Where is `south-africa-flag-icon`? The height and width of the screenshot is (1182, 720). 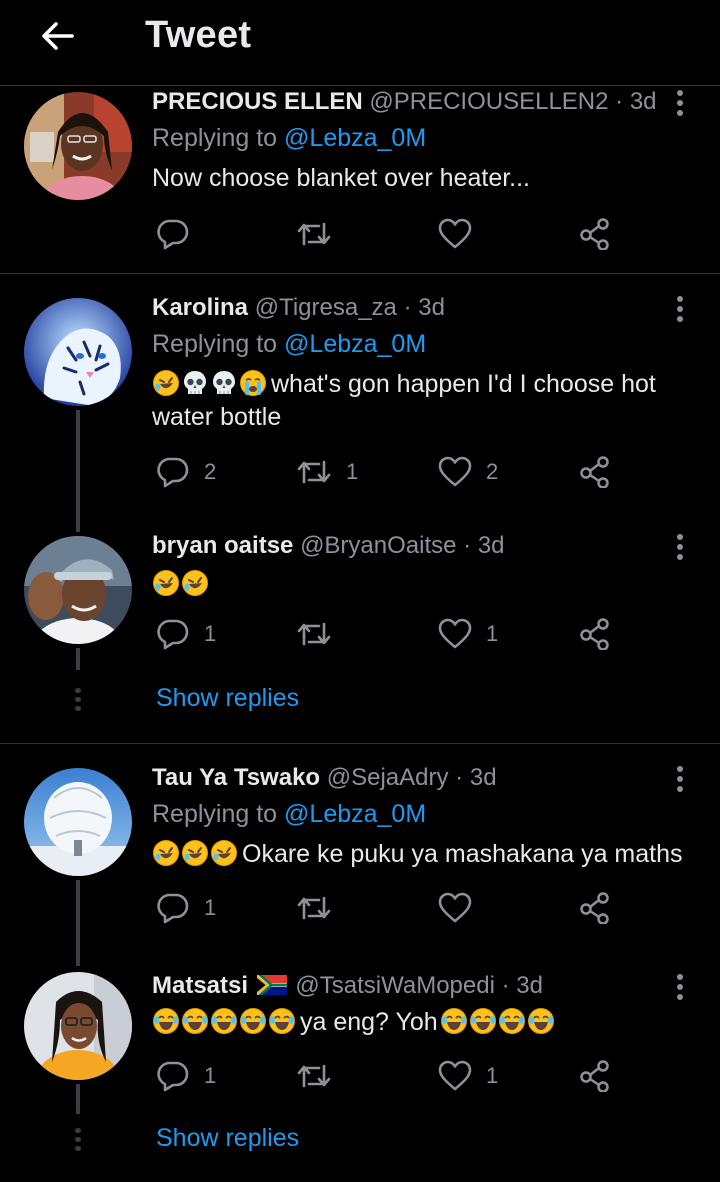 south-africa-flag-icon is located at coordinates (271, 985).